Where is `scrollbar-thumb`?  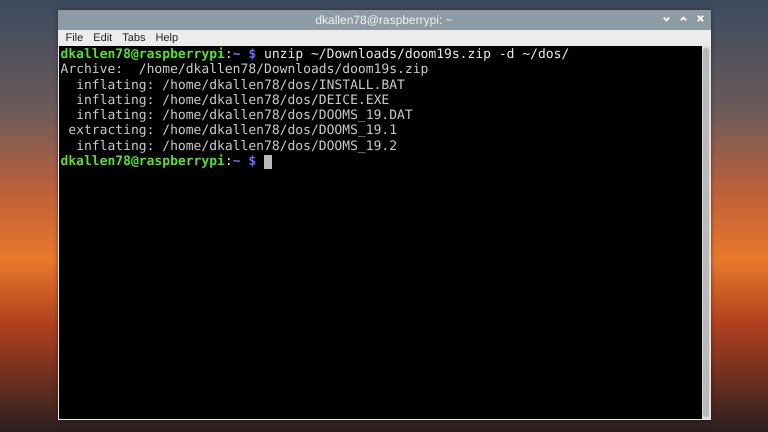
scrollbar-thumb is located at coordinates (705, 232).